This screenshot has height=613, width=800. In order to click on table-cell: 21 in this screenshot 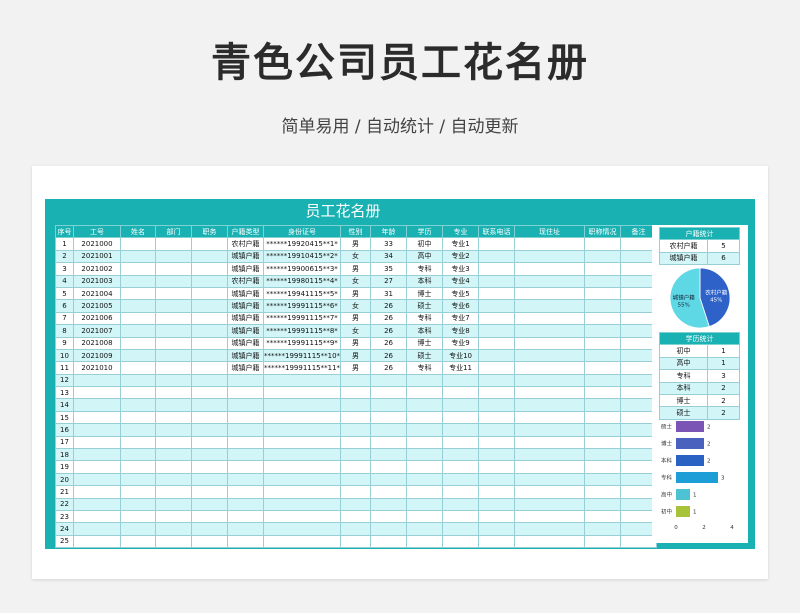, I will do `click(64, 492)`.